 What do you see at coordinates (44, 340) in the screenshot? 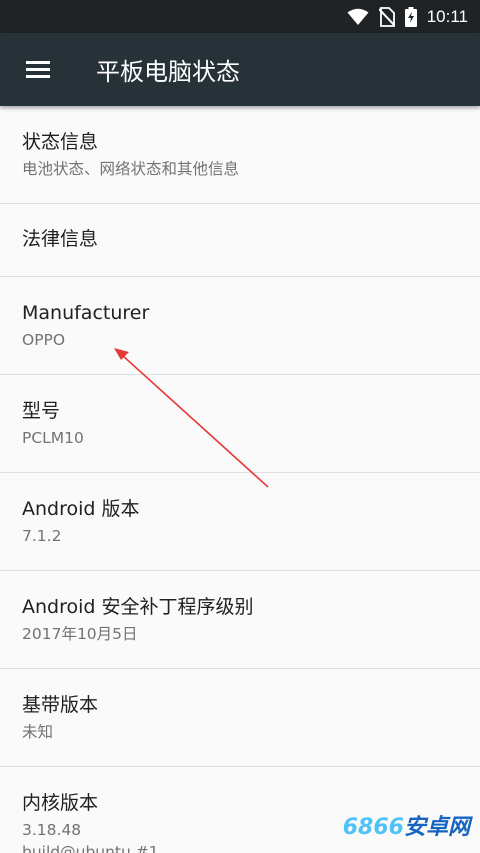
I see `item-summary: OPPO` at bounding box center [44, 340].